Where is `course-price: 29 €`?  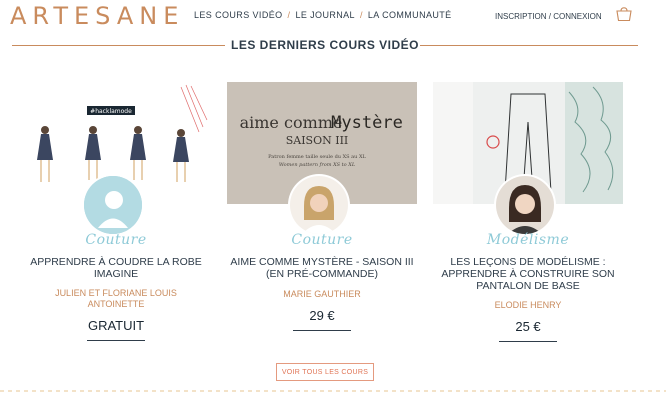 course-price: 29 € is located at coordinates (322, 315).